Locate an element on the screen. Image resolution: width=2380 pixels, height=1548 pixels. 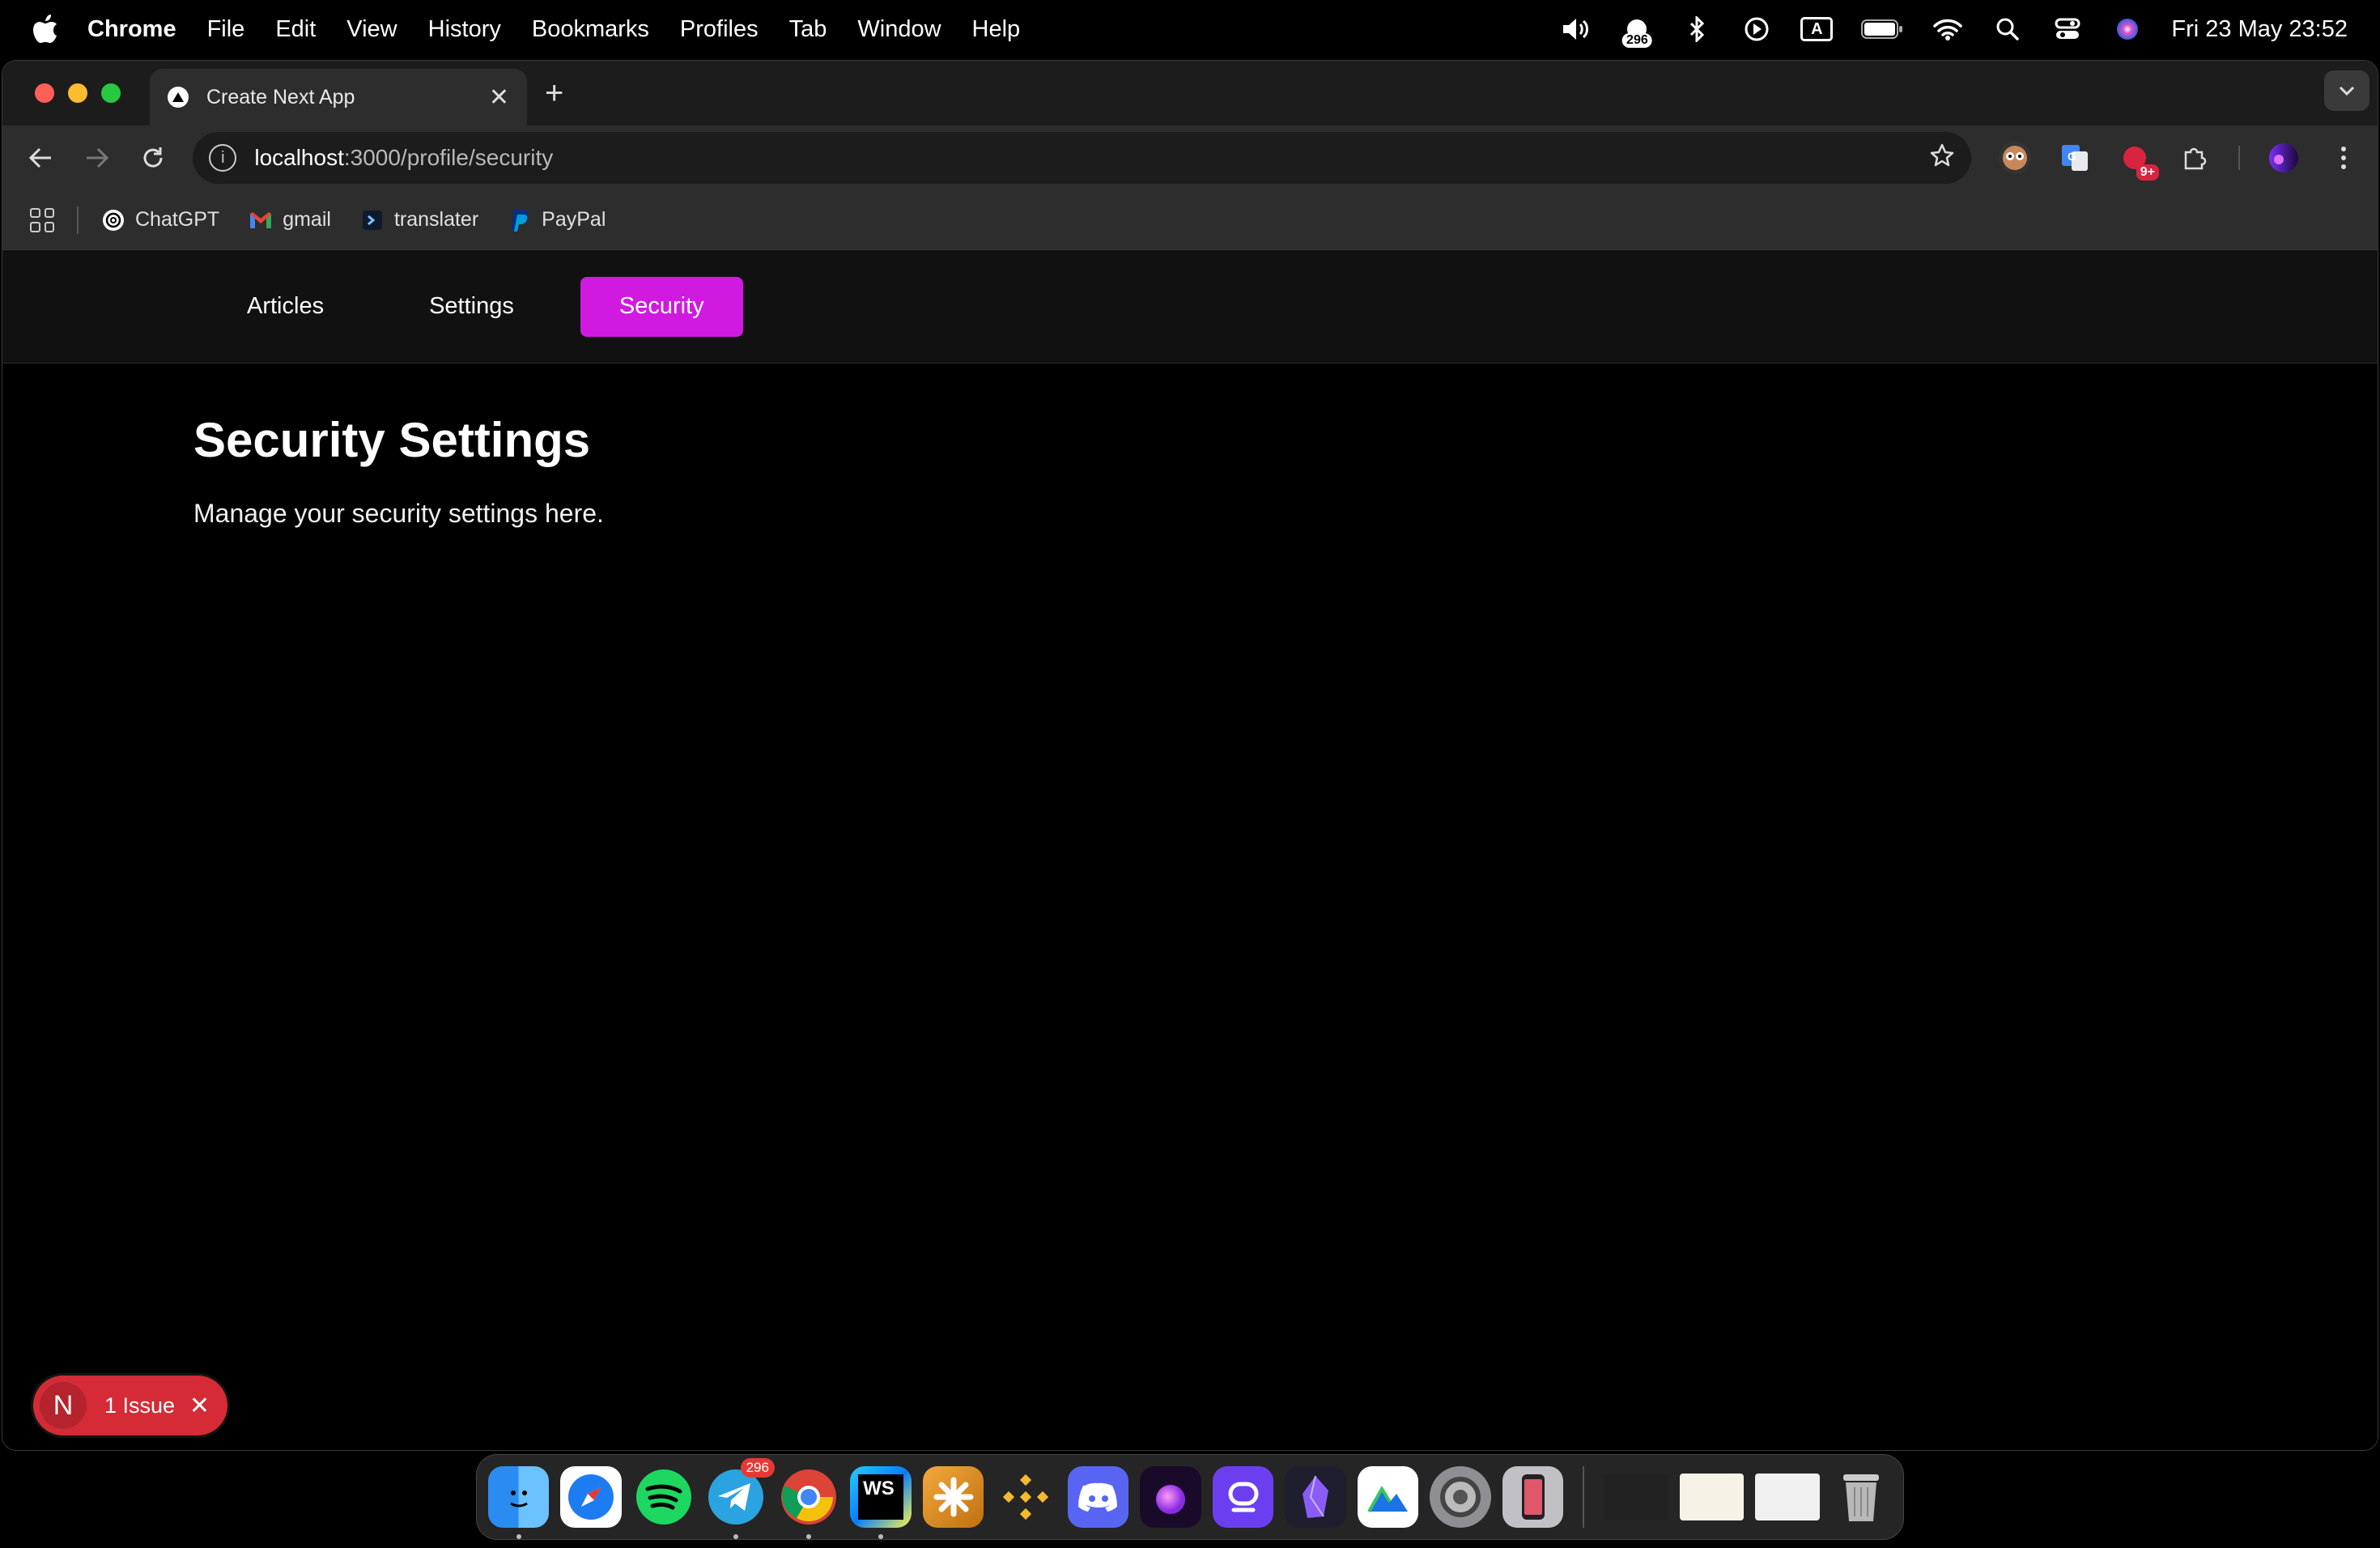
tab-title: Create Next App is located at coordinates (280, 96).